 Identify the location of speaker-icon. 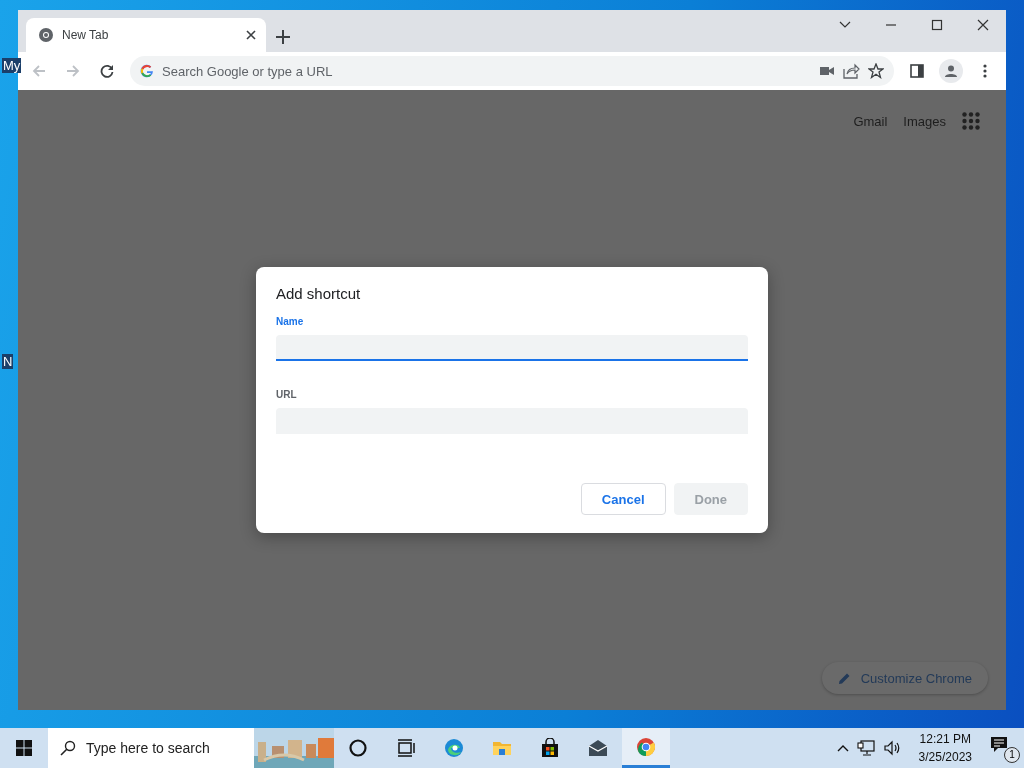
(891, 748).